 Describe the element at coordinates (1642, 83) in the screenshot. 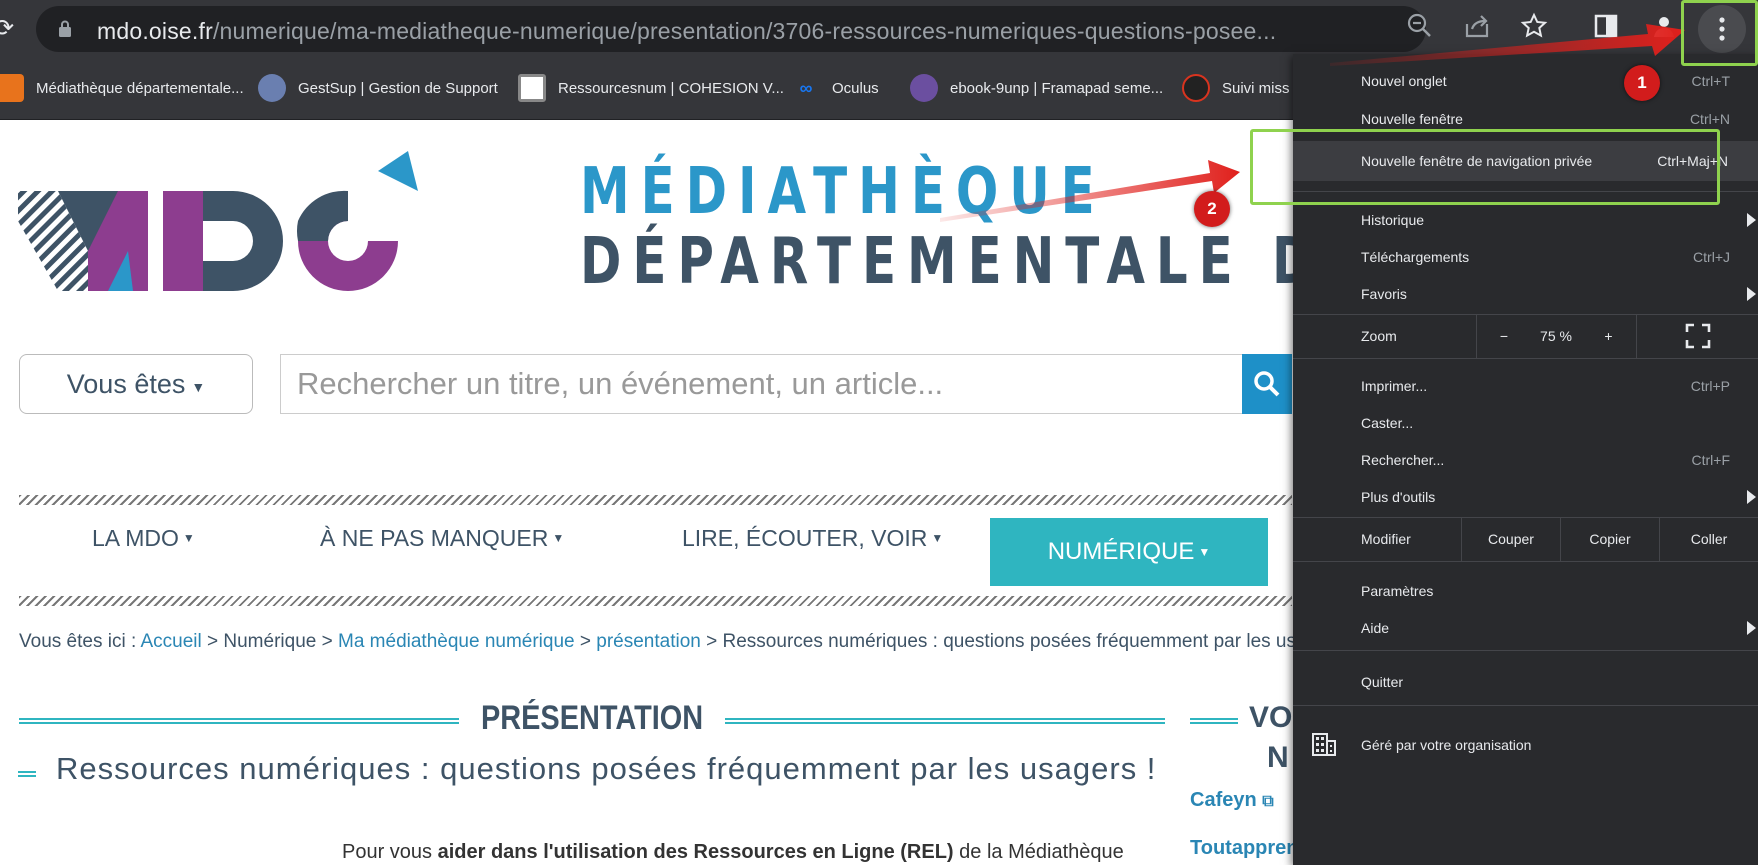

I see `step-badge-1: 1` at that location.